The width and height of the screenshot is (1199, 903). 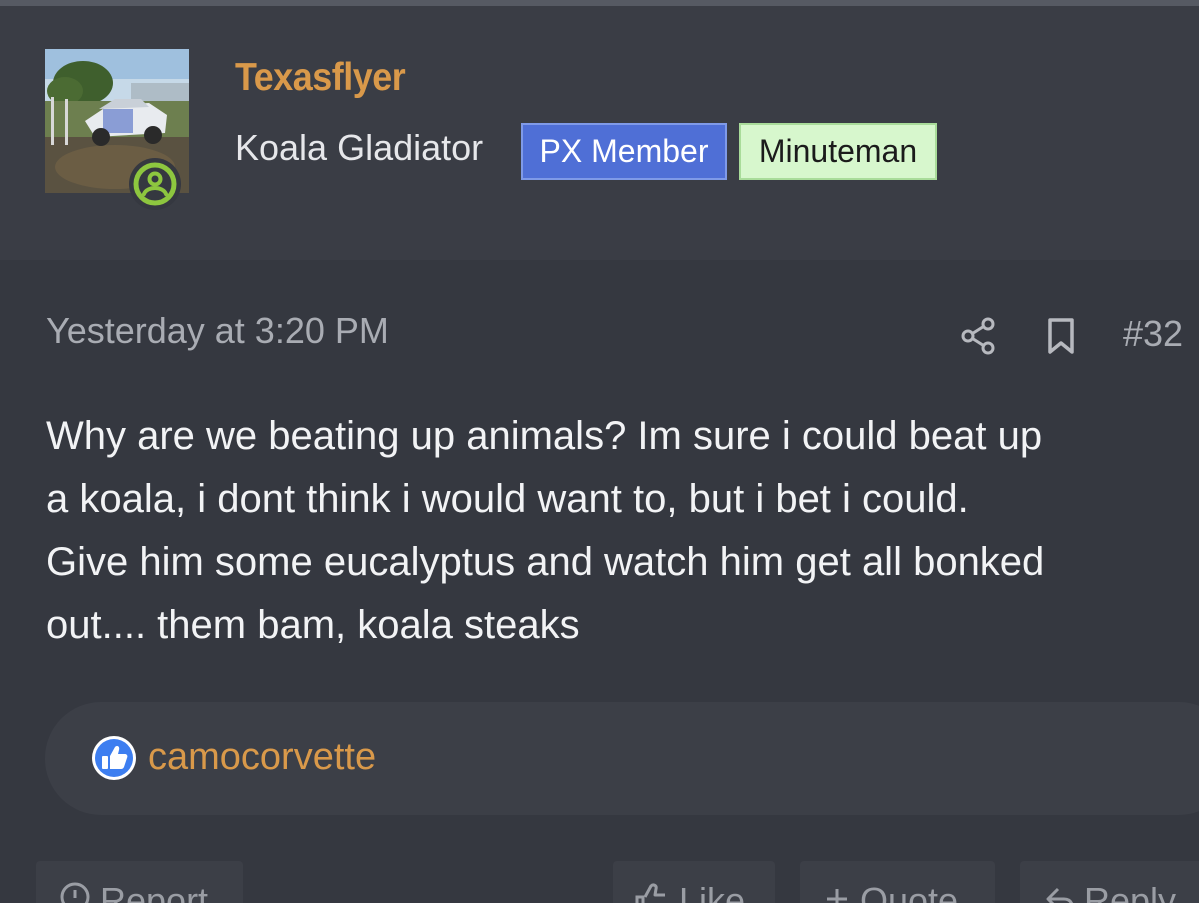 What do you see at coordinates (1130, 891) in the screenshot?
I see `reply-label: Reply` at bounding box center [1130, 891].